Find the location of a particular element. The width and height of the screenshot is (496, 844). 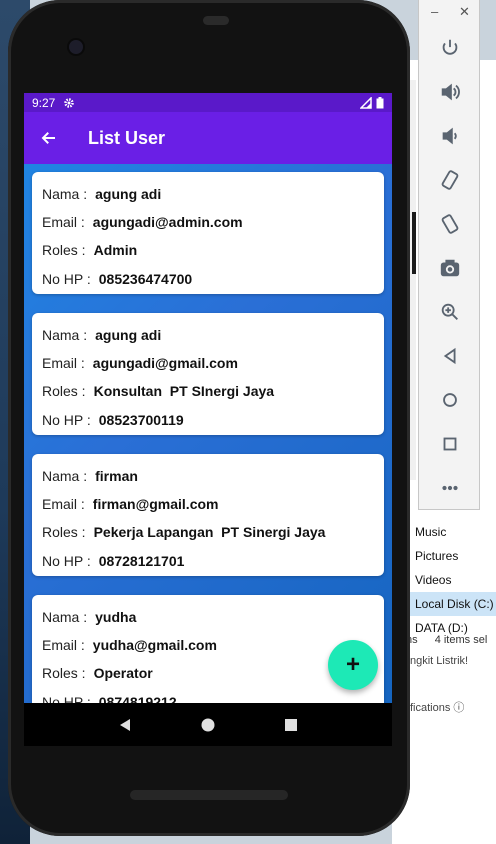

power-button is located at coordinates (450, 48).